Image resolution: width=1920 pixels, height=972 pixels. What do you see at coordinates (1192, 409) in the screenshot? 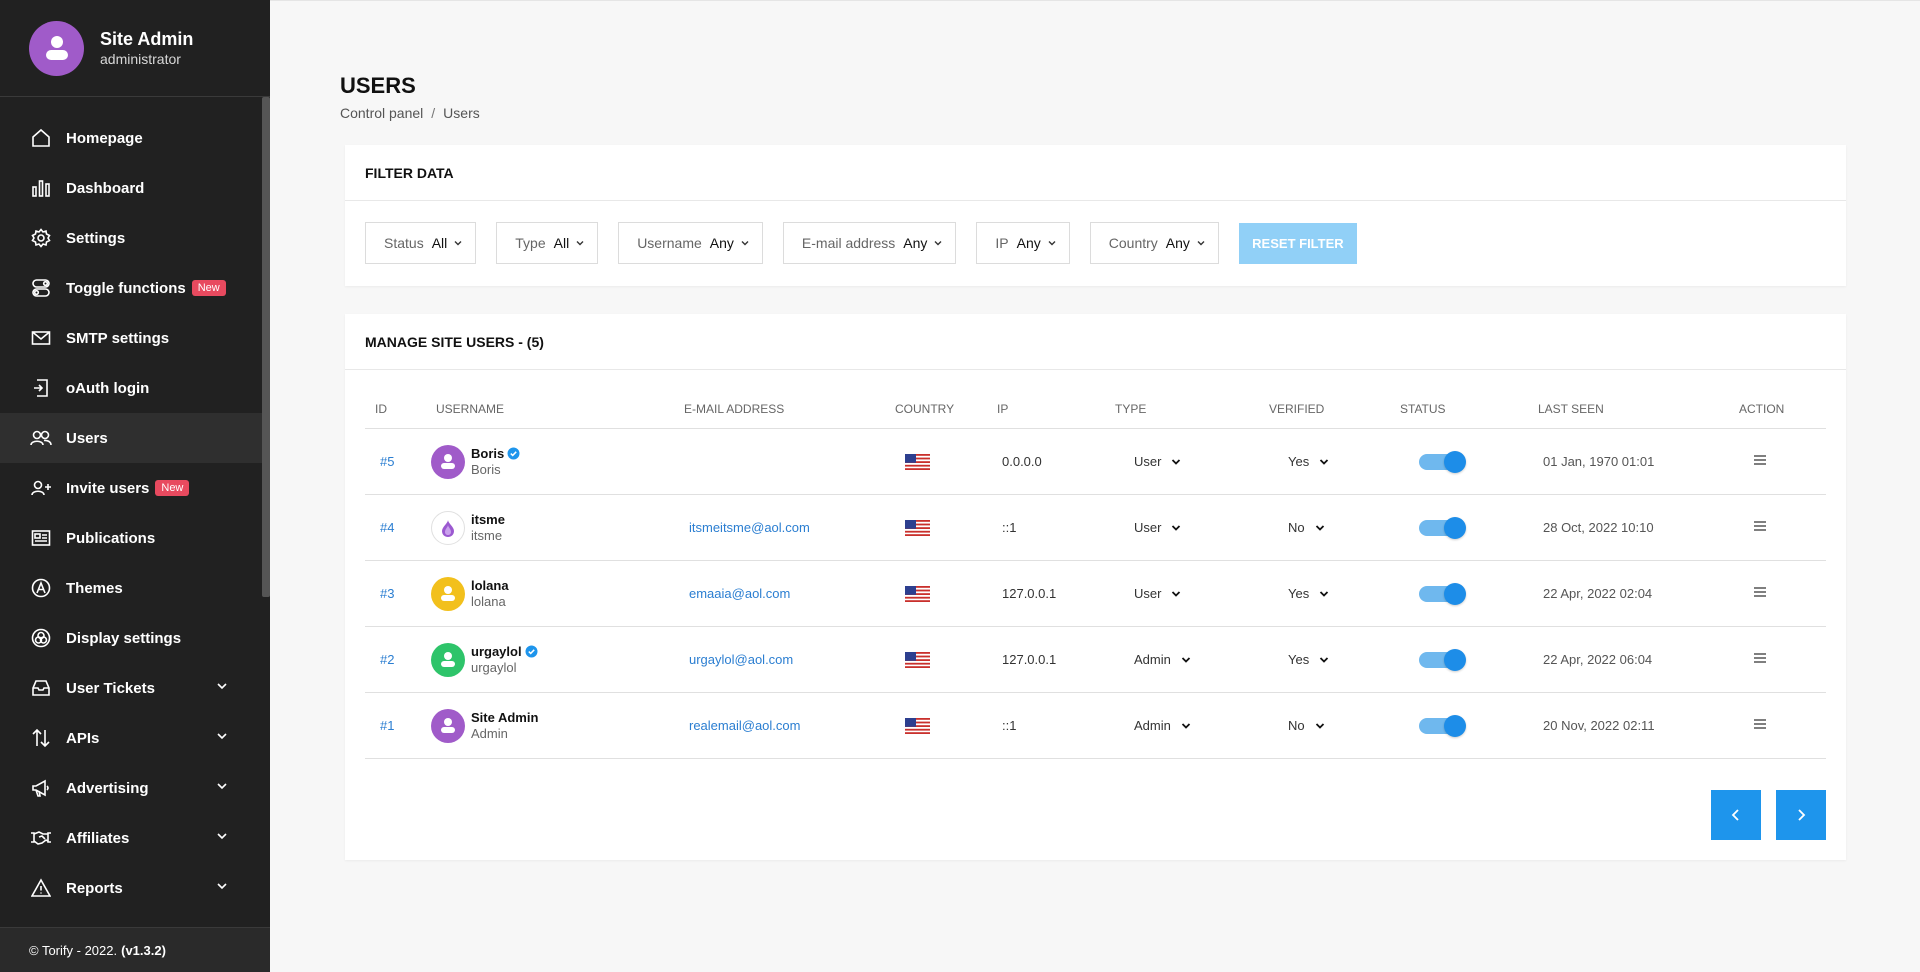
I see `column-header-type: TYPE` at bounding box center [1192, 409].